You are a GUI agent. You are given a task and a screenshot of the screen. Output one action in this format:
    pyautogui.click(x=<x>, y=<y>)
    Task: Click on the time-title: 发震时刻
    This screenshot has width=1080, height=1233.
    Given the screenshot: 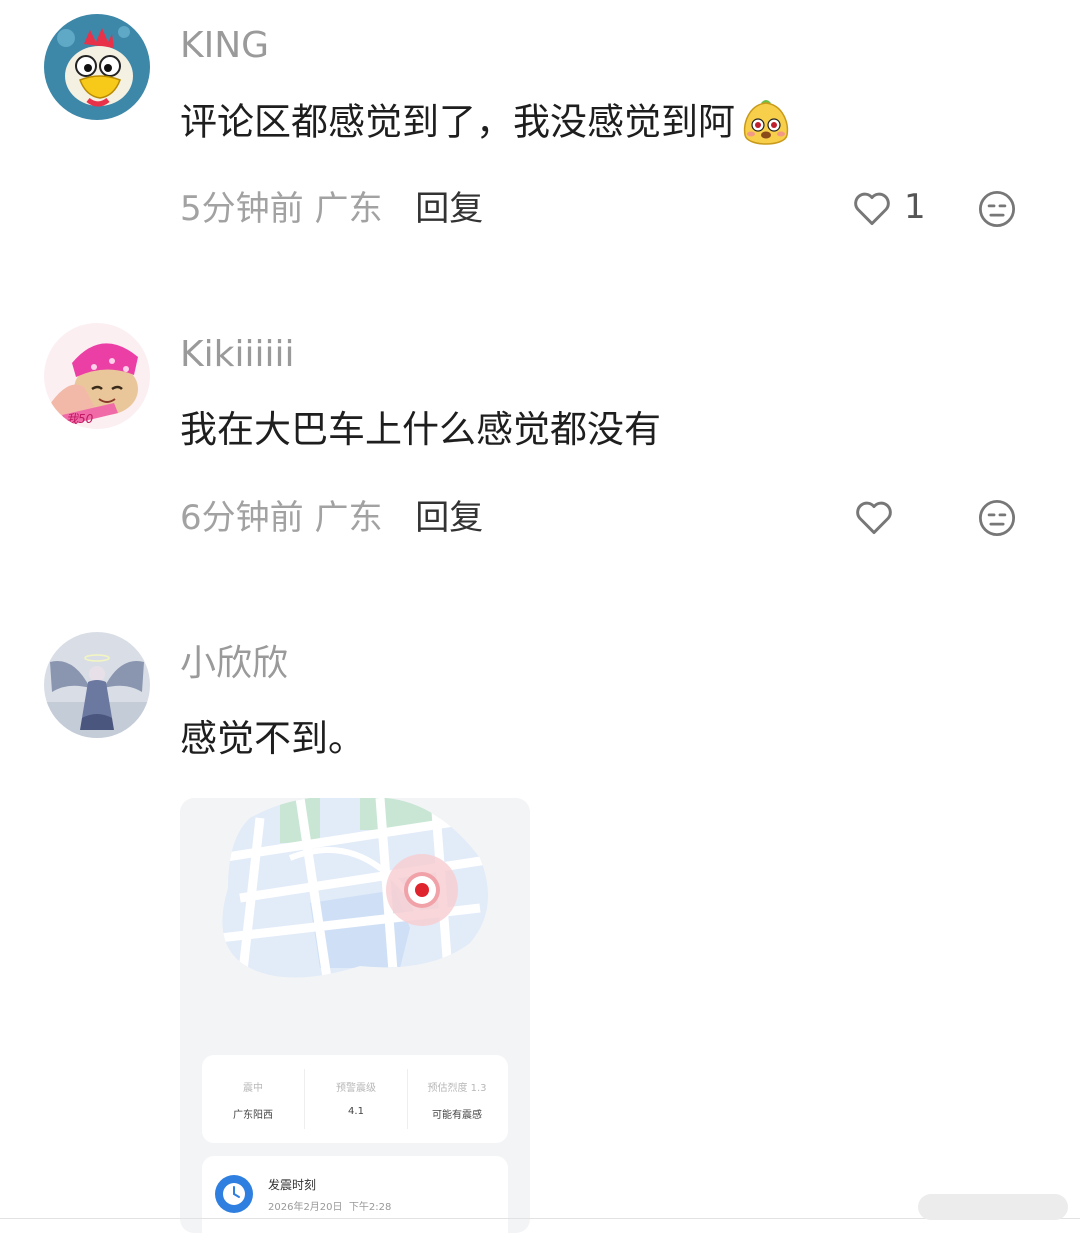 What is the action you would take?
    pyautogui.click(x=292, y=1185)
    